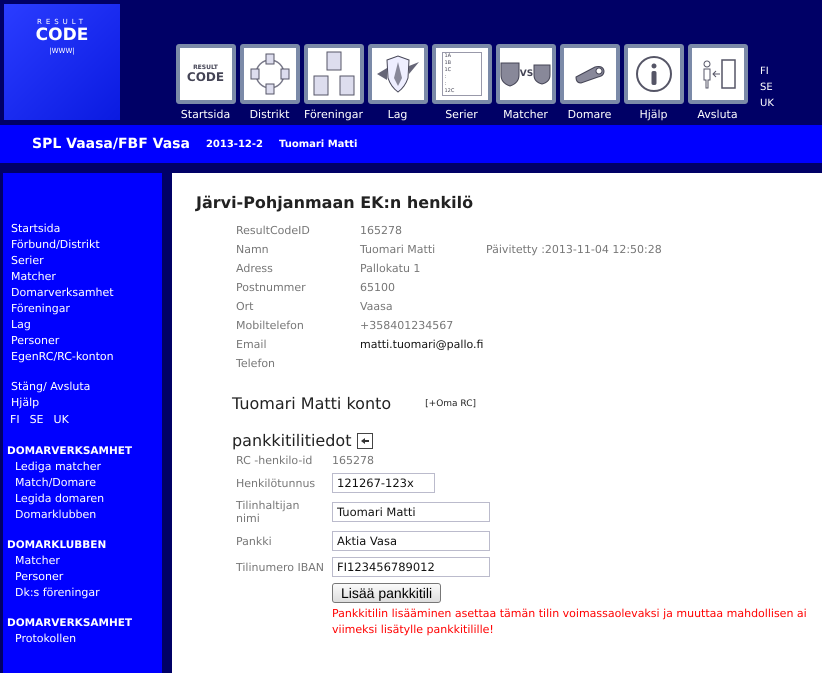  Describe the element at coordinates (255, 269) in the screenshot. I see `field-label: Adress` at that location.